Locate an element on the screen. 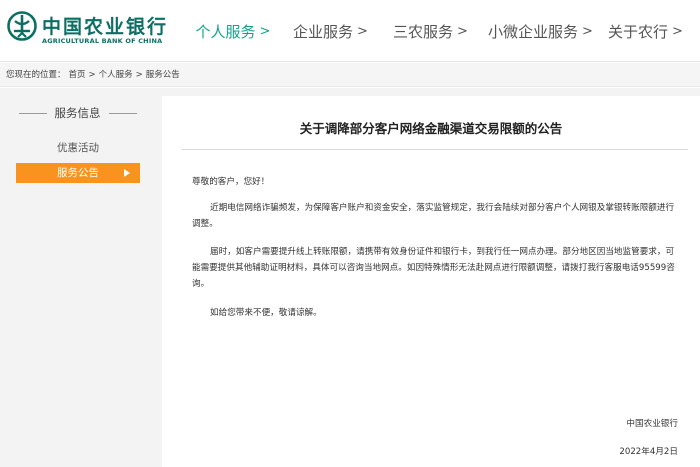 This screenshot has width=700, height=467. abc-logo-icon is located at coordinates (22, 26).